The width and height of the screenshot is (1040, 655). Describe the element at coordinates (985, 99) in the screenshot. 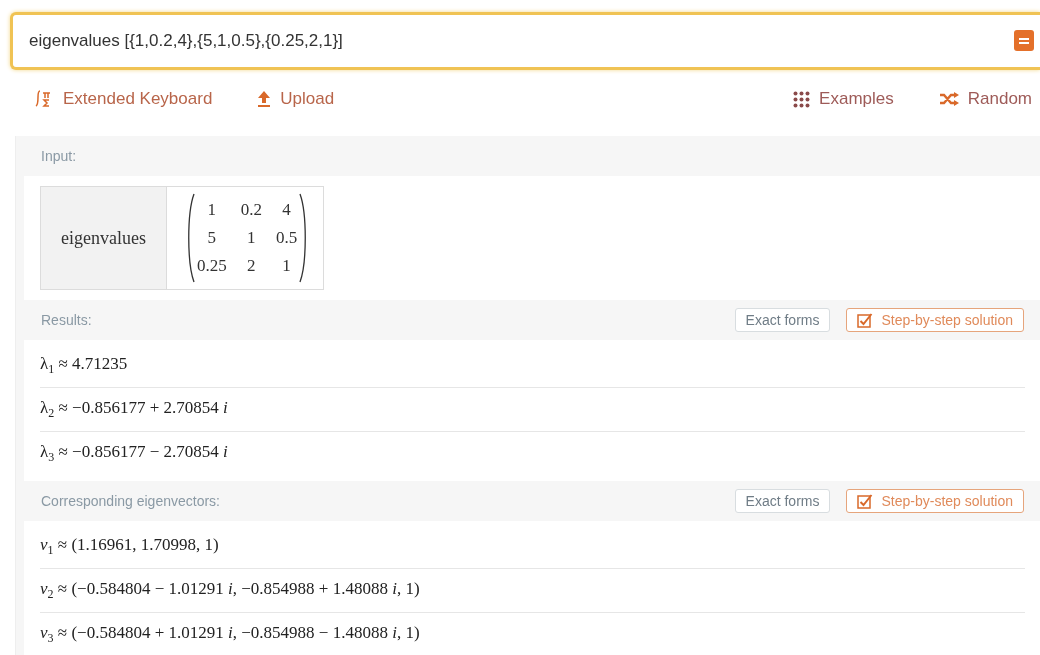

I see `toolbar-link: Random` at that location.